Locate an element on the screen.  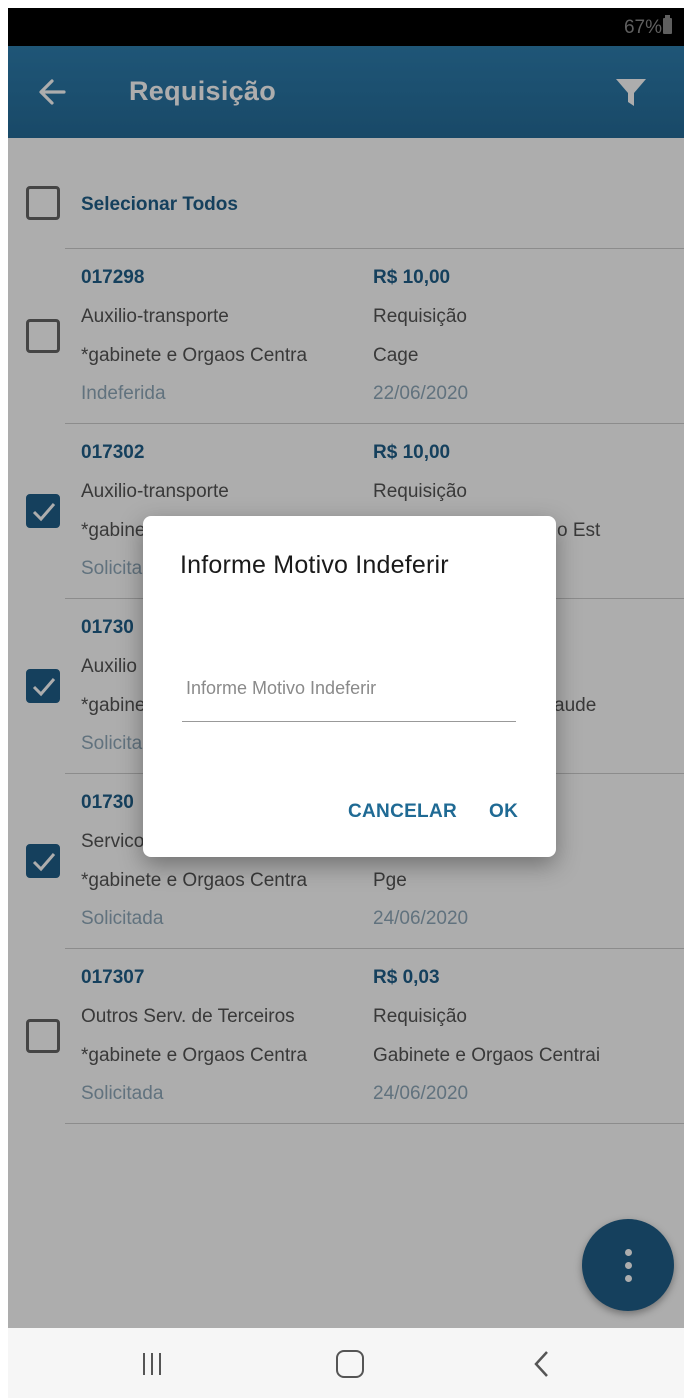
reject-reason-dialog: Informe Motivo Indeferir CANCELAR OK is located at coordinates (349, 686).